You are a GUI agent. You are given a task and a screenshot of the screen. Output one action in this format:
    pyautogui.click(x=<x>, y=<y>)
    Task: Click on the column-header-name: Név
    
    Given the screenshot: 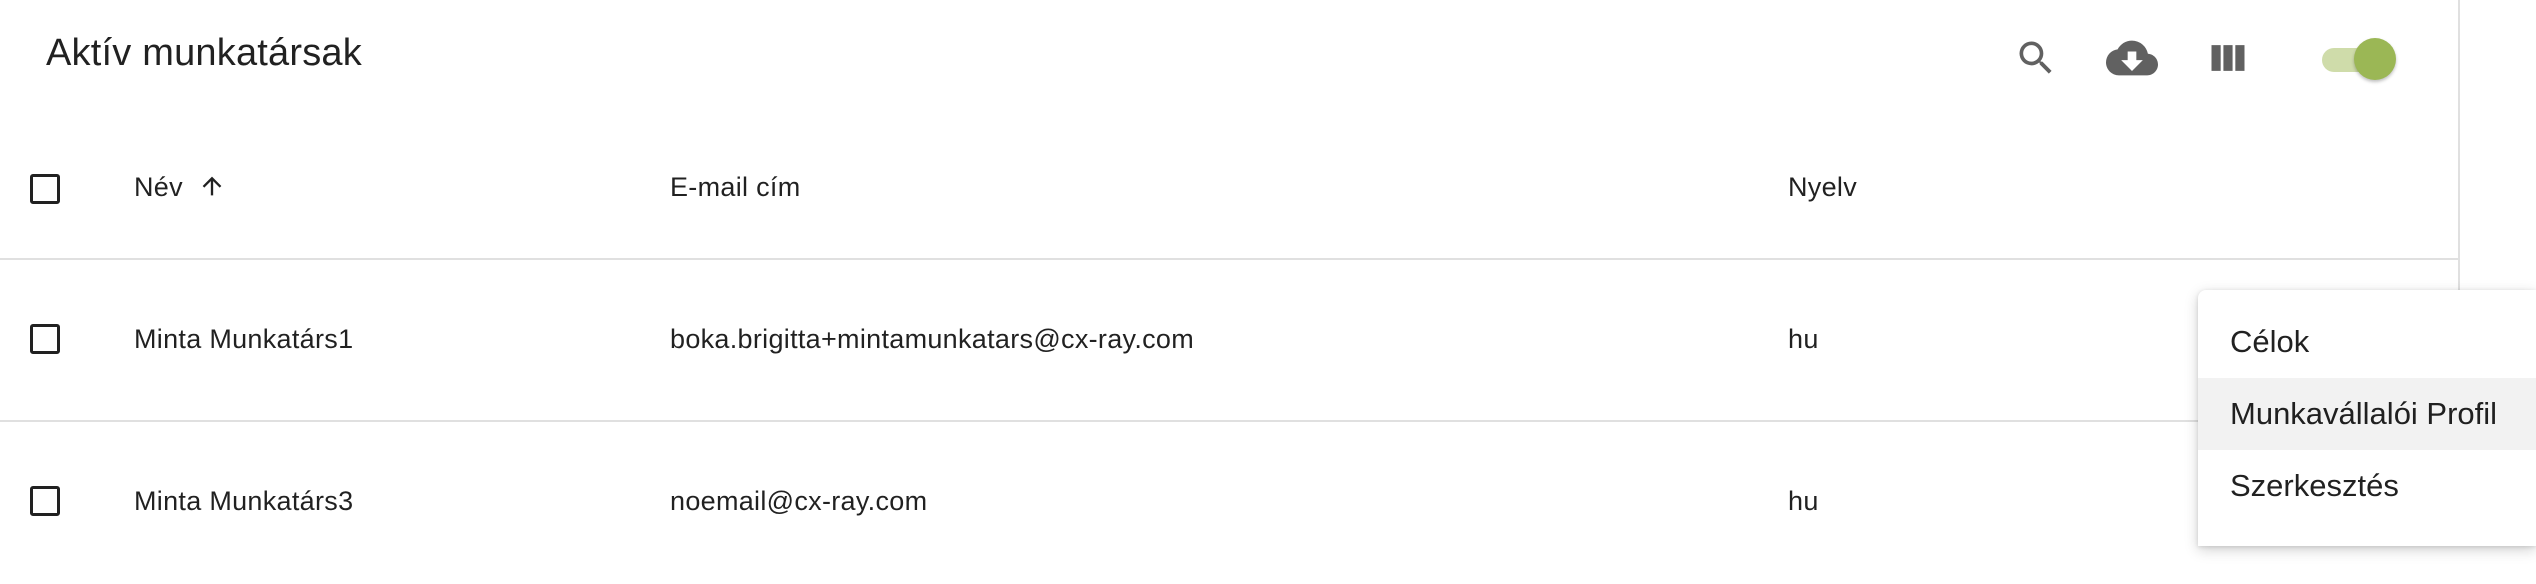 What is the action you would take?
    pyautogui.click(x=158, y=187)
    